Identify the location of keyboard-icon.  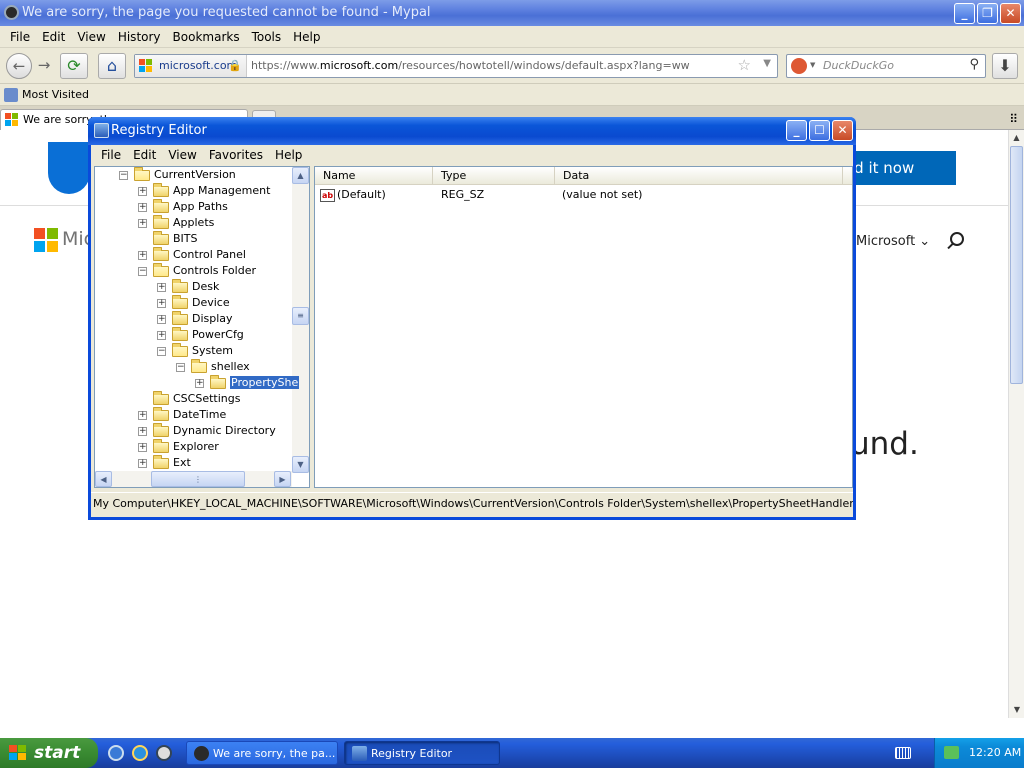
(903, 753).